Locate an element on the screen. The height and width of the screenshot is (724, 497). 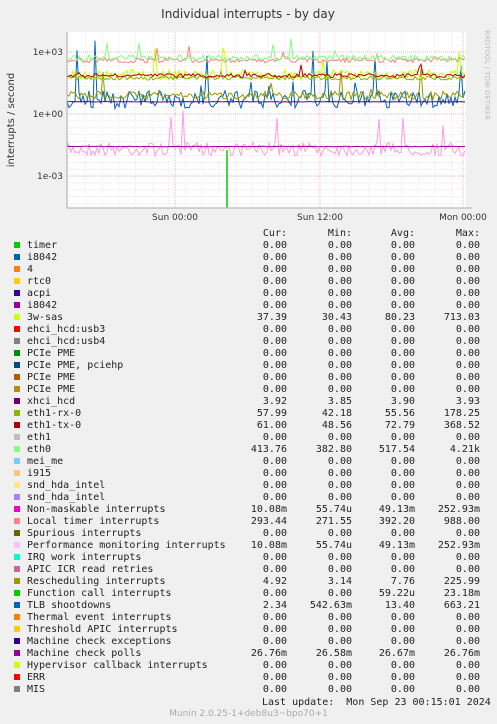
y-tick-label: 1e+00 is located at coordinates (48, 115).